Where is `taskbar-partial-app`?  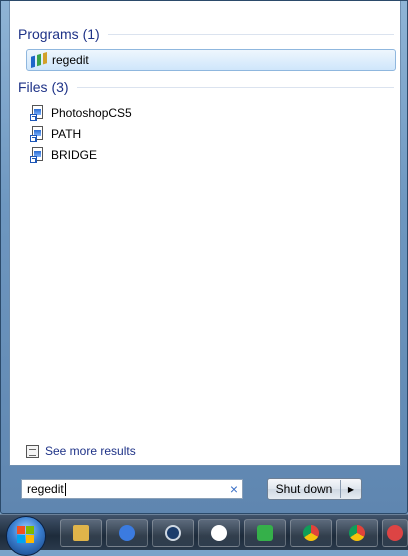
taskbar-partial-app is located at coordinates (395, 533).